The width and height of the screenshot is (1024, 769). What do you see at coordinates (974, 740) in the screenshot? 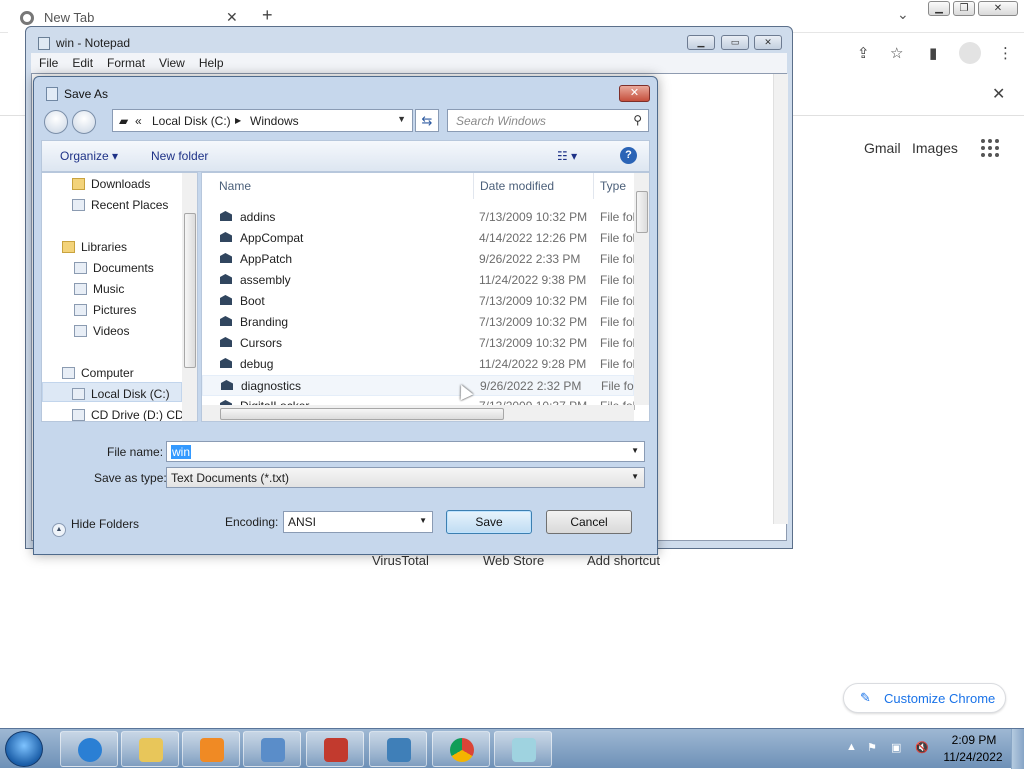
I see `clock-time: 2:09 PM` at bounding box center [974, 740].